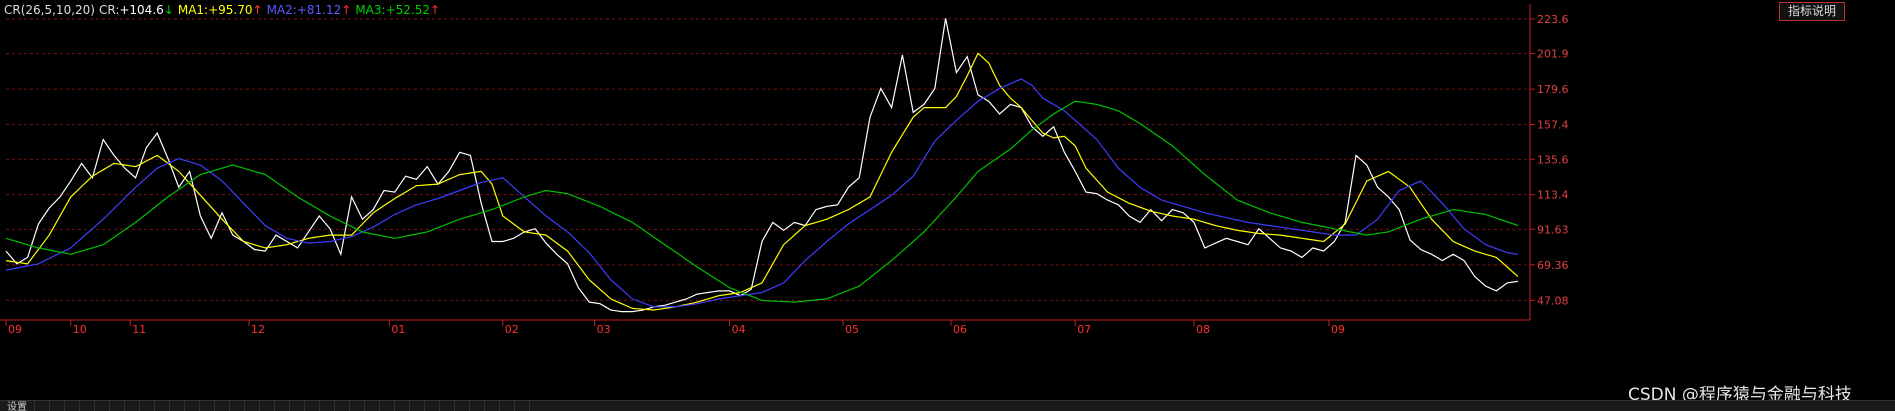  What do you see at coordinates (49, 10) in the screenshot?
I see `indicator-name: CR(26,5,10,20)` at bounding box center [49, 10].